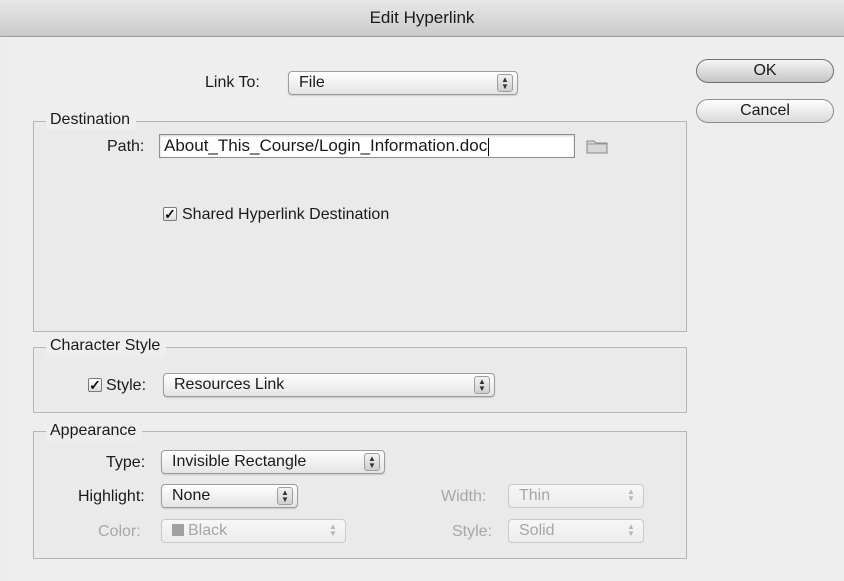 The width and height of the screenshot is (844, 581). Describe the element at coordinates (329, 385) in the screenshot. I see `character-style-select: Resources Link ▲ ▼` at that location.